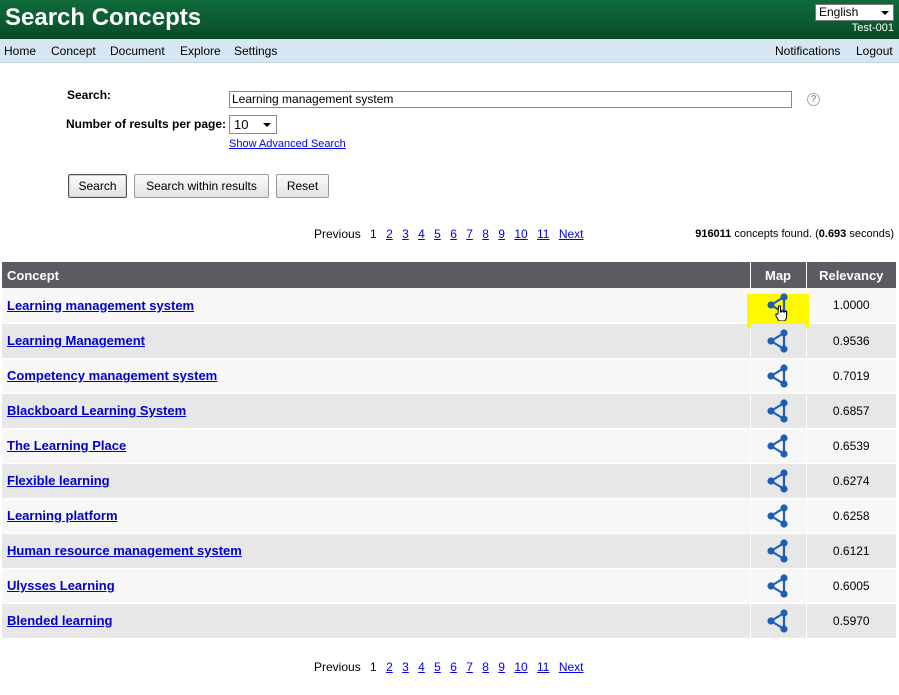  Describe the element at coordinates (124, 550) in the screenshot. I see `concept-link: Human resource management system` at that location.